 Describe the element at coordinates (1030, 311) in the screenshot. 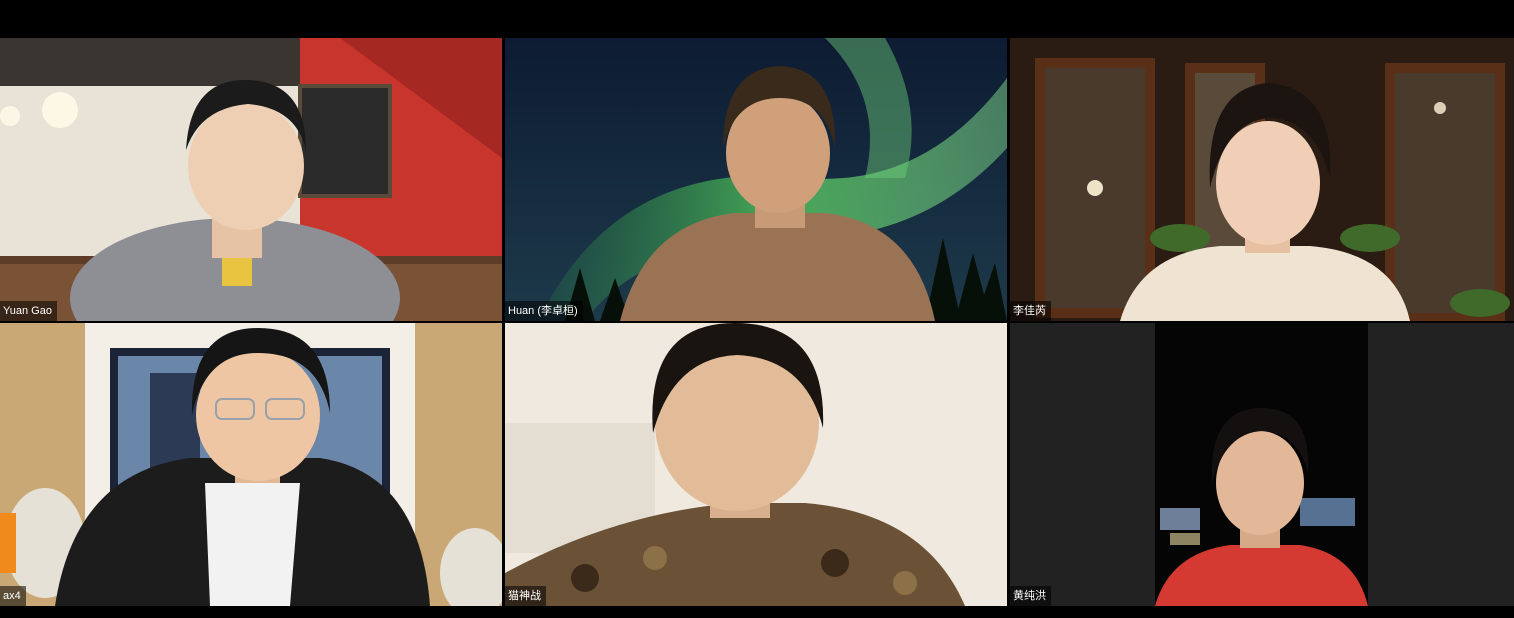

I see `participant-name-label: 李佳芮` at that location.